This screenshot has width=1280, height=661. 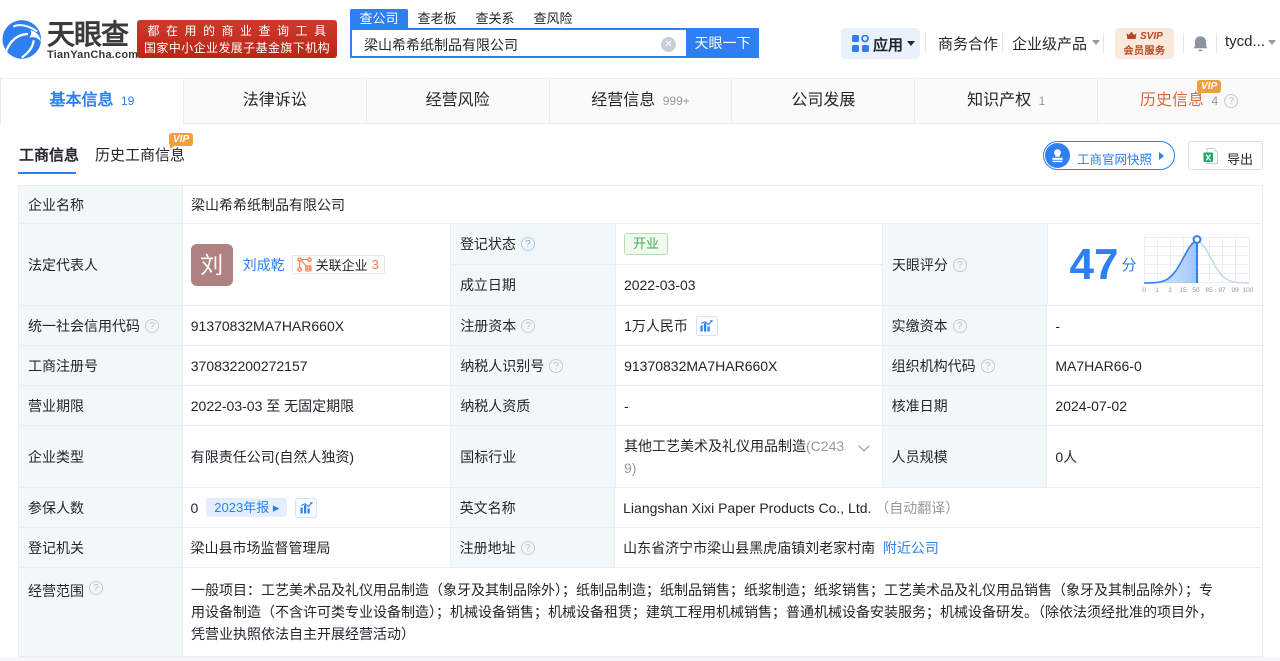 What do you see at coordinates (1209, 290) in the screenshot?
I see `svg-text: 85` at bounding box center [1209, 290].